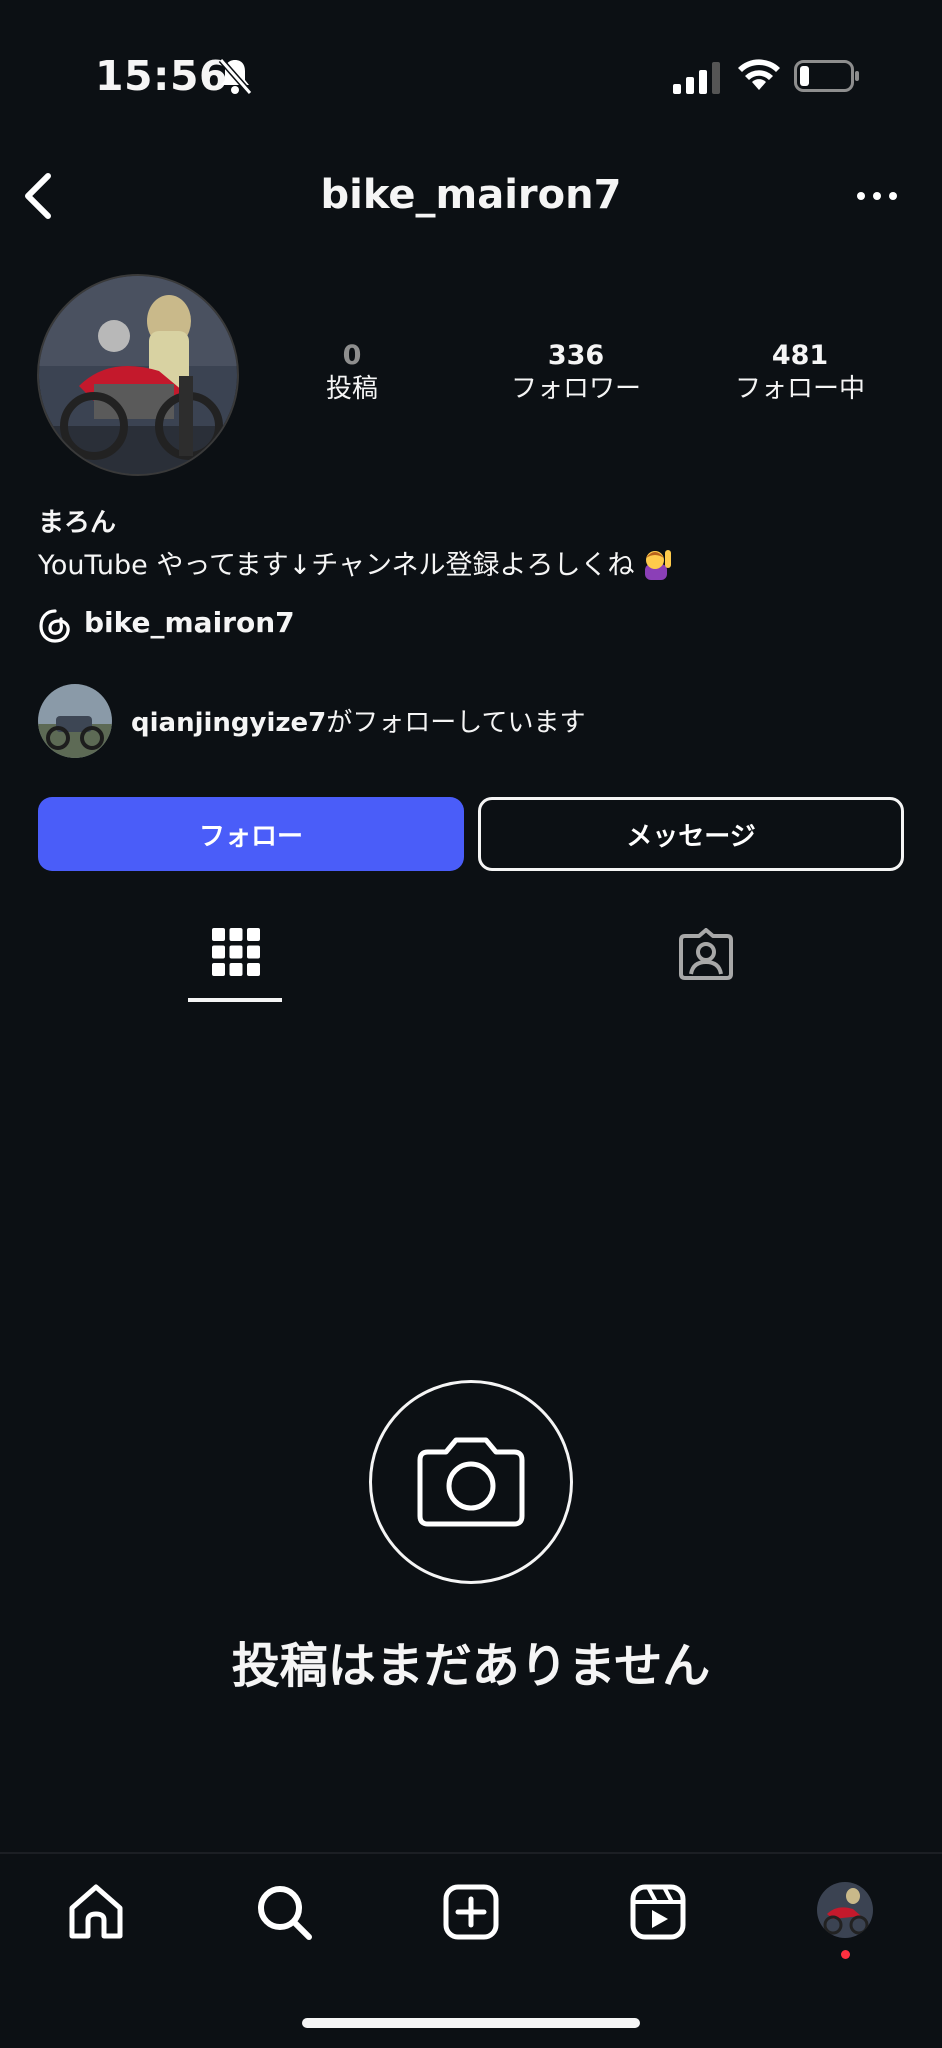 Image resolution: width=942 pixels, height=2048 pixels. I want to click on cellular-signal-icon, so click(696, 78).